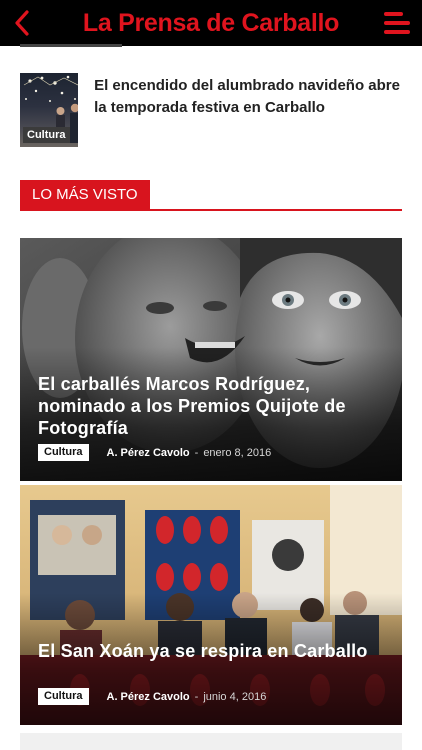 Image resolution: width=422 pixels, height=750 pixels. I want to click on publish-date: enero 8, 2016, so click(237, 452).